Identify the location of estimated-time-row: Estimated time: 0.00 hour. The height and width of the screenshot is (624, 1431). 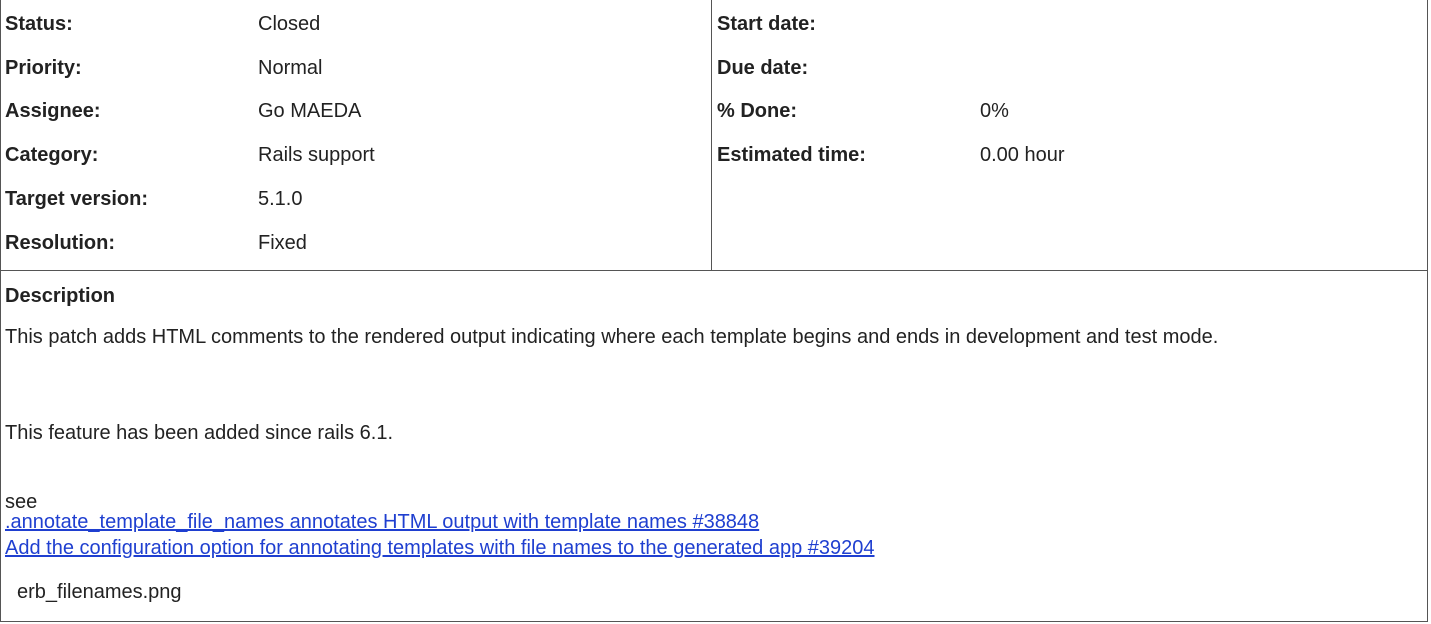
(1069, 155).